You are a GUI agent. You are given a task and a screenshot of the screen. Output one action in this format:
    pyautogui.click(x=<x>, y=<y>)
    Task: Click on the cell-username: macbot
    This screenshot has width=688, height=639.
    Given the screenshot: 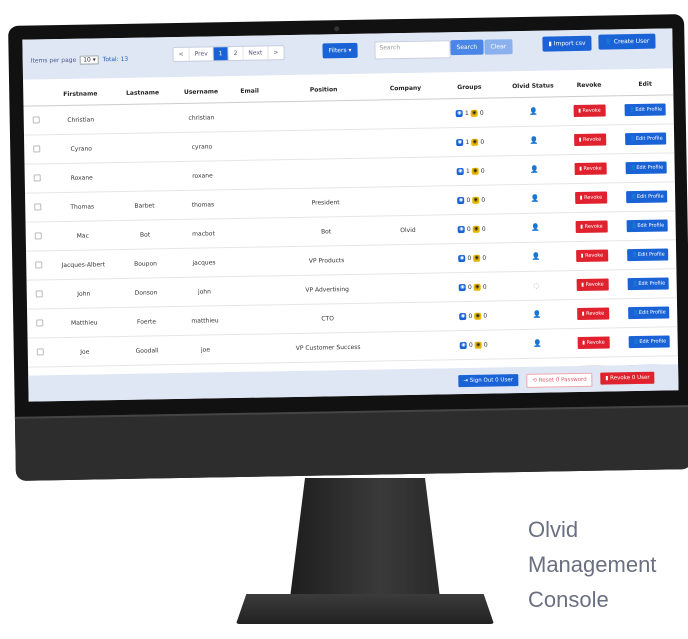 What is the action you would take?
    pyautogui.click(x=203, y=233)
    